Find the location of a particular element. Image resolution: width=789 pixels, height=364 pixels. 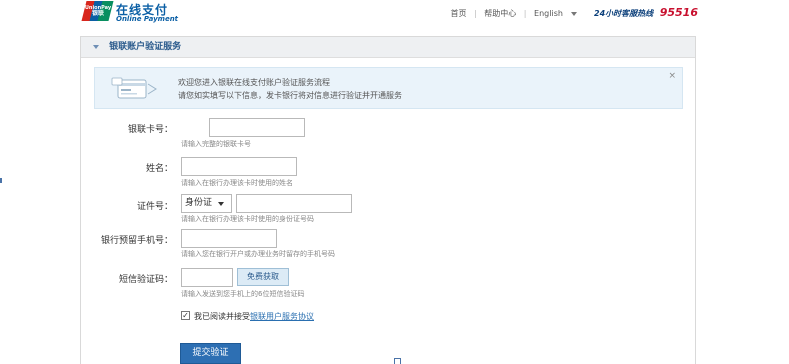

brand-subtitle: Online Payment is located at coordinates (147, 19).